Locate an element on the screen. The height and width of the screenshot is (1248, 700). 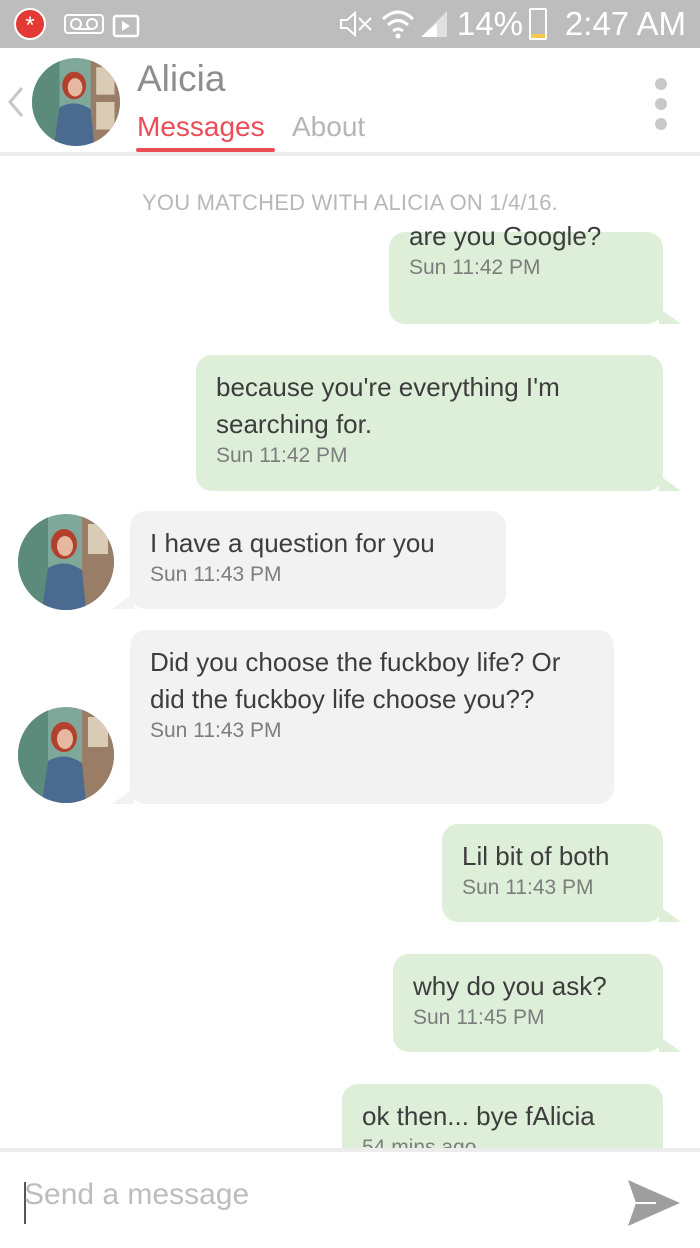
message-text: are you Google? is located at coordinates (505, 236).